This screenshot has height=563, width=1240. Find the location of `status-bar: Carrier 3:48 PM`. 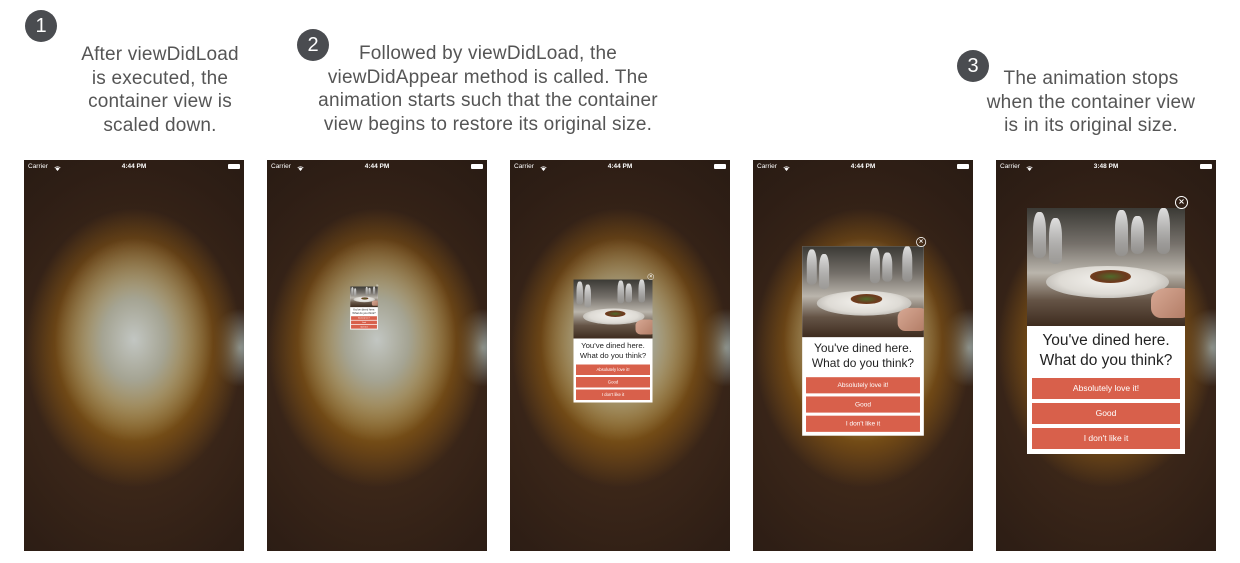

status-bar: Carrier 3:48 PM is located at coordinates (1106, 166).